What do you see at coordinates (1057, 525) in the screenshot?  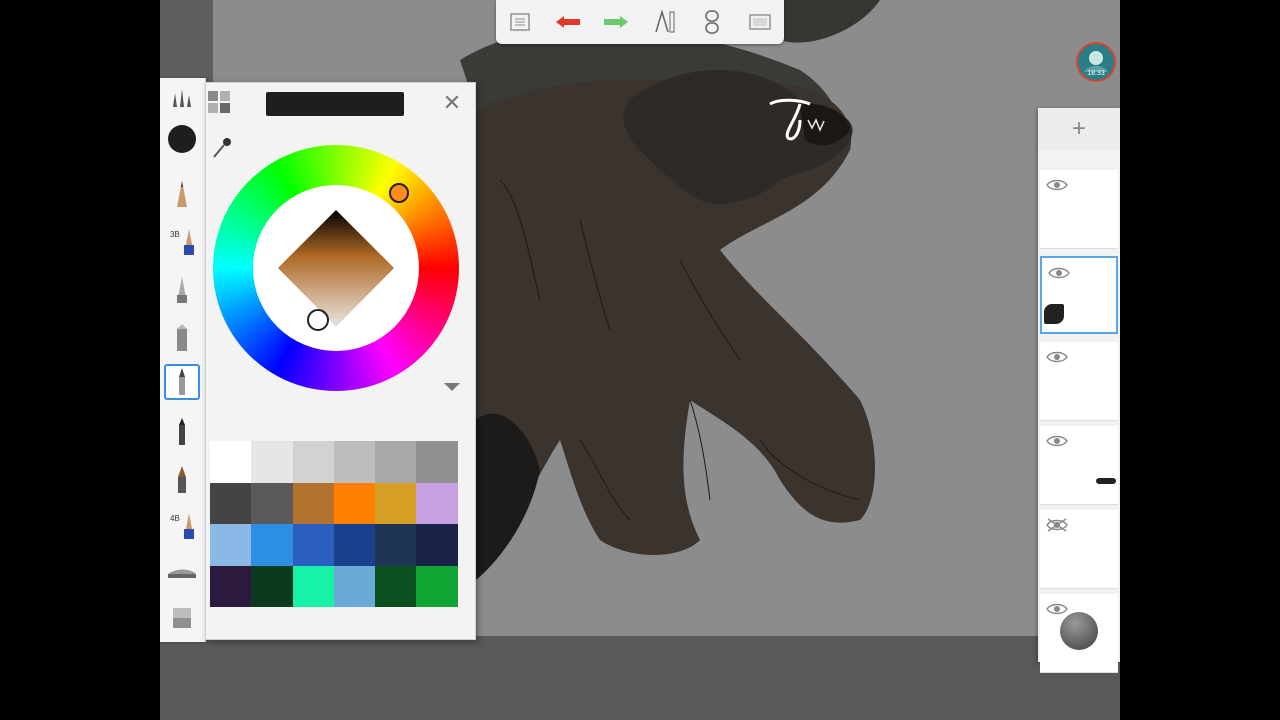 I see `hidden-eye-icon` at bounding box center [1057, 525].